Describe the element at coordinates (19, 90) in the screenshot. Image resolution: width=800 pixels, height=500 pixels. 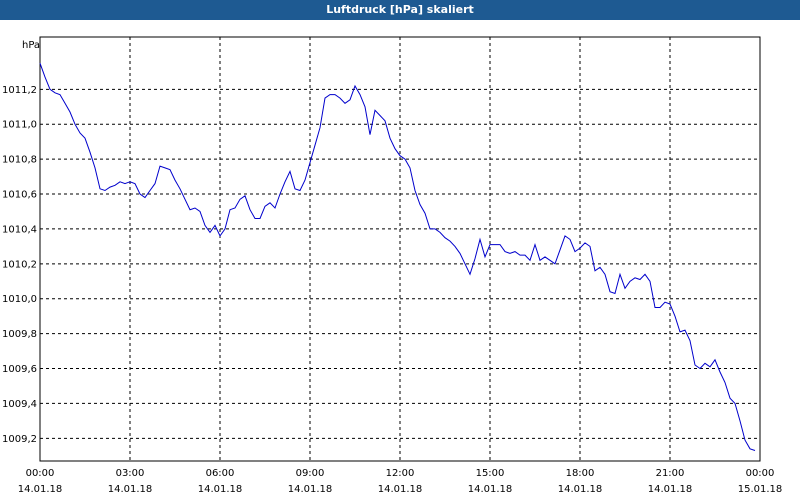
I see `y-tick-label: 1011,2` at that location.